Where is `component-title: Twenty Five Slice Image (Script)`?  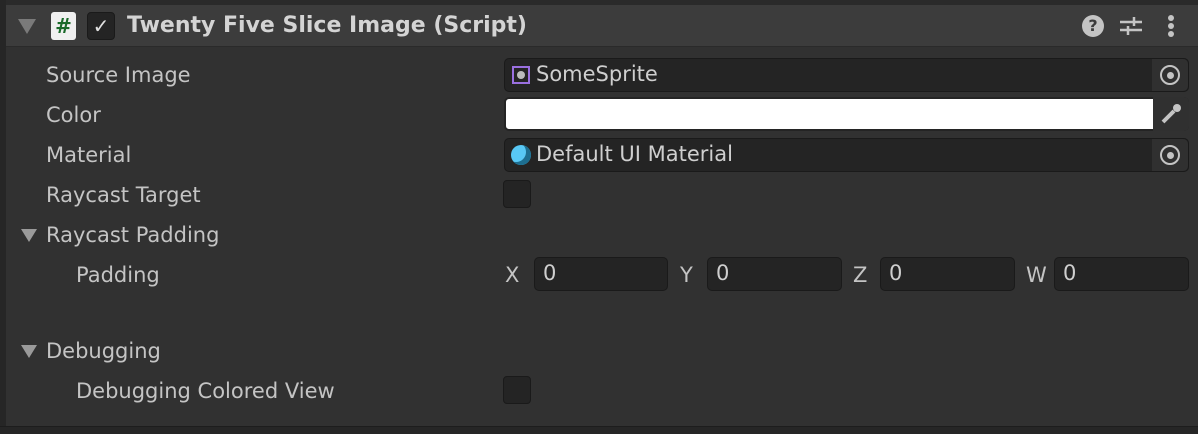 component-title: Twenty Five Slice Image (Script) is located at coordinates (327, 25).